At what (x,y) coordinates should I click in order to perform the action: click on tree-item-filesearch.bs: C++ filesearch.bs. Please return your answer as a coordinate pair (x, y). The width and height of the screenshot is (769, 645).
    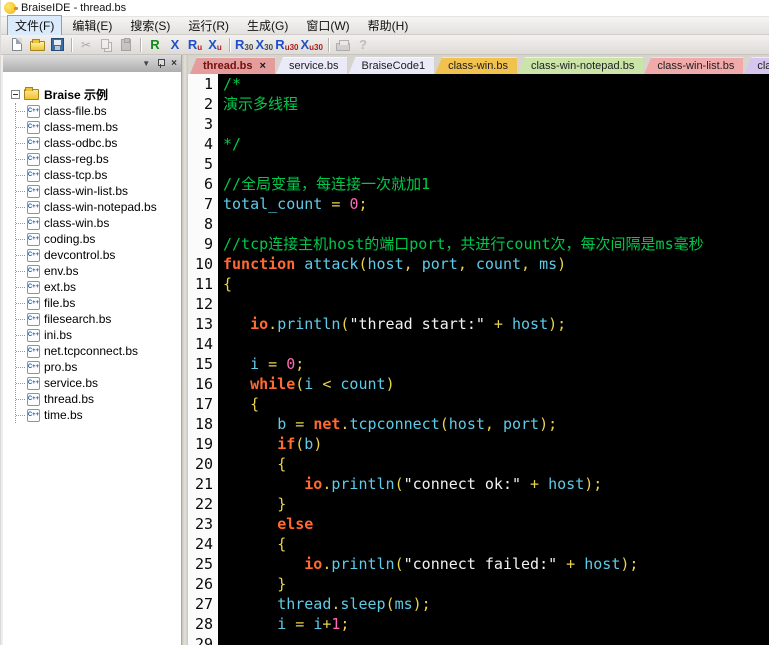
    Looking at the image, I should click on (98, 319).